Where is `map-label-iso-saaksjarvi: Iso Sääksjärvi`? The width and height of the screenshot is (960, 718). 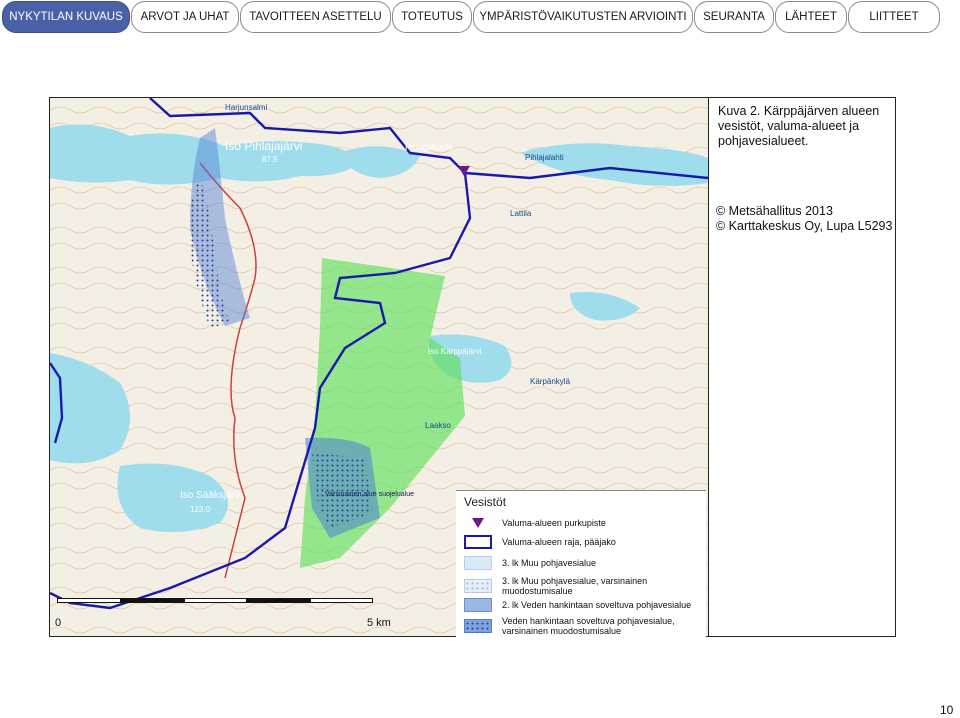 map-label-iso-saaksjarvi: Iso Sääksjärvi is located at coordinates (211, 495).